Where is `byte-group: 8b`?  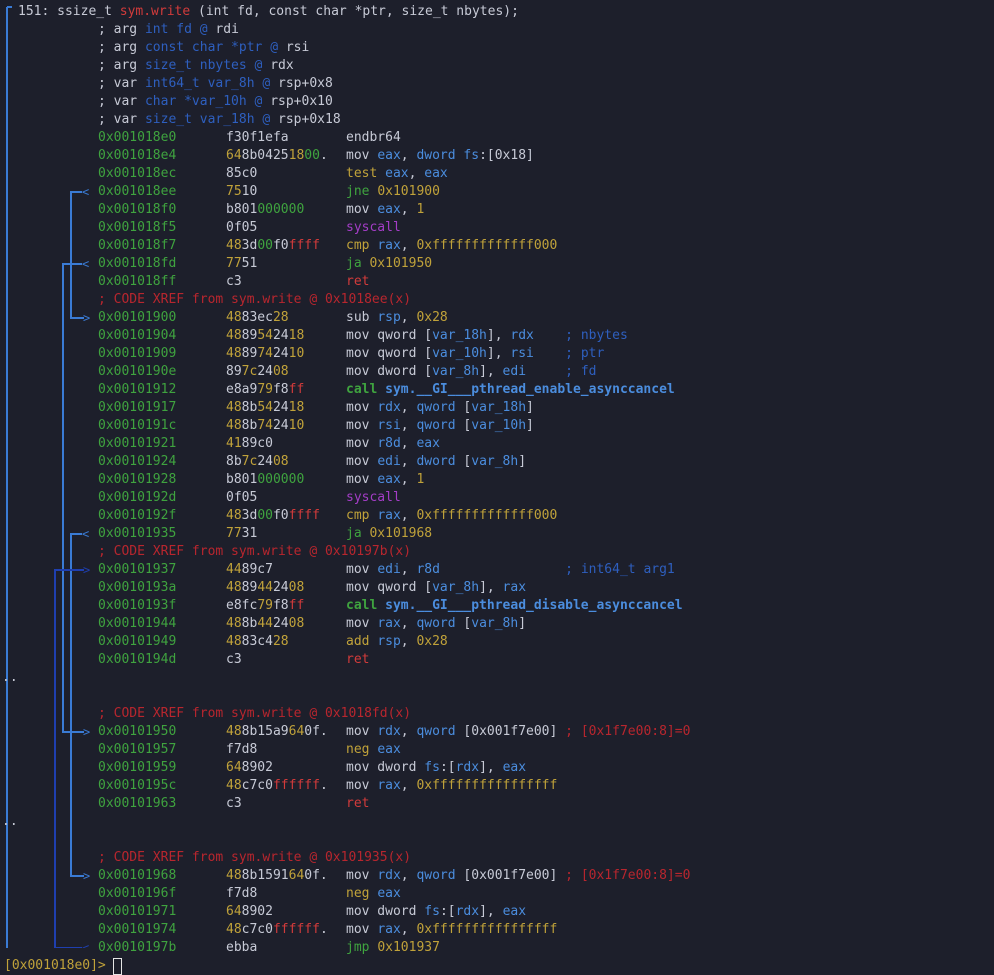 byte-group: 8b is located at coordinates (249, 623).